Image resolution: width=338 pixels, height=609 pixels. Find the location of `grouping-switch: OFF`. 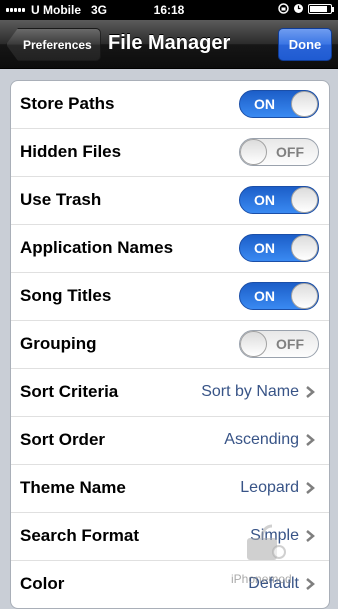

grouping-switch: OFF is located at coordinates (279, 344).